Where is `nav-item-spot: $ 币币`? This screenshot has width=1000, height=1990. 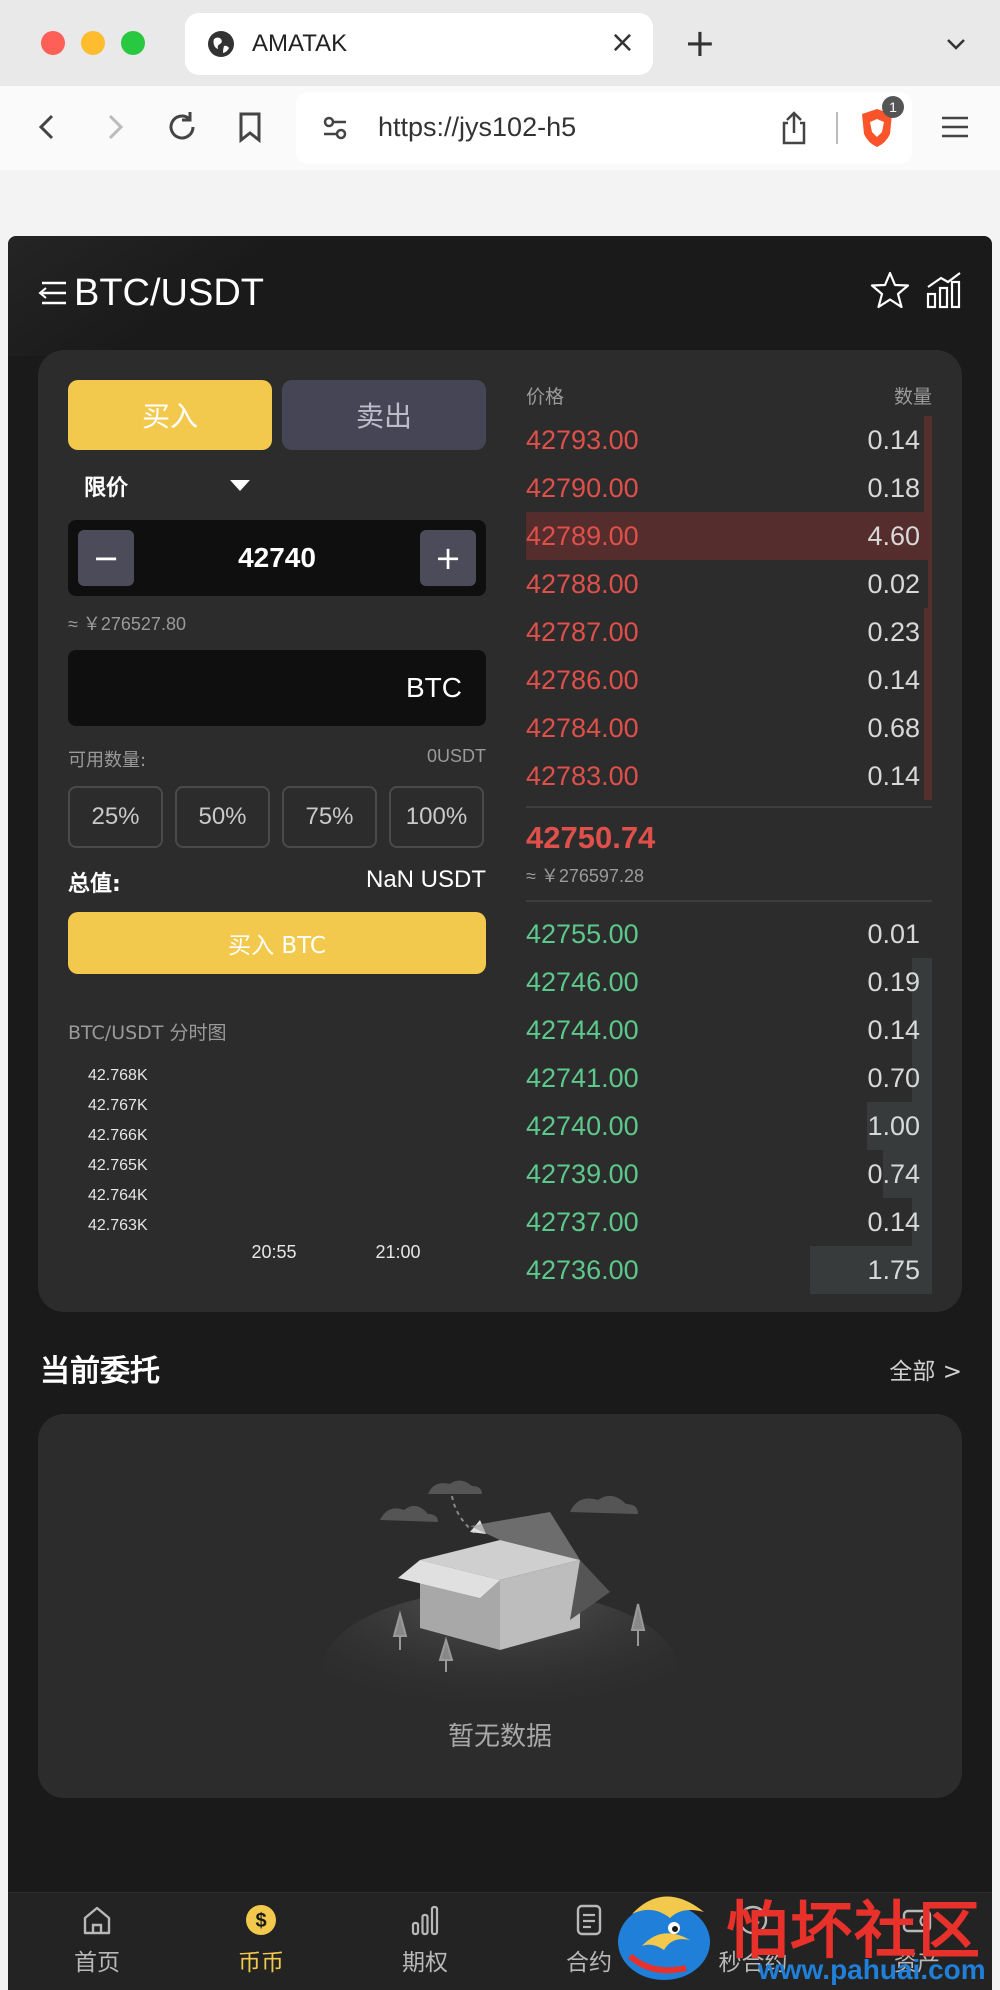
nav-item-spot: $ 币币 is located at coordinates (261, 1946).